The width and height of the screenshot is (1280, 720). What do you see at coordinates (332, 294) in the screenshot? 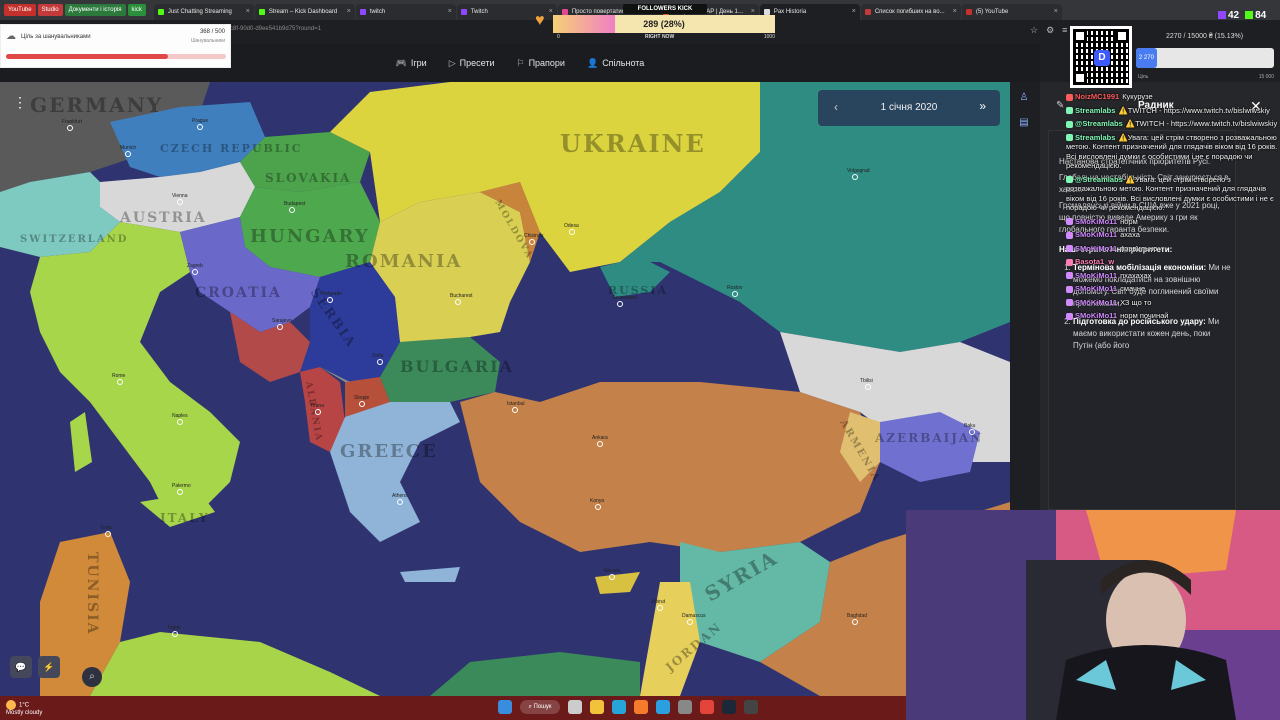
I see `city-label: Belgrade` at bounding box center [332, 294].